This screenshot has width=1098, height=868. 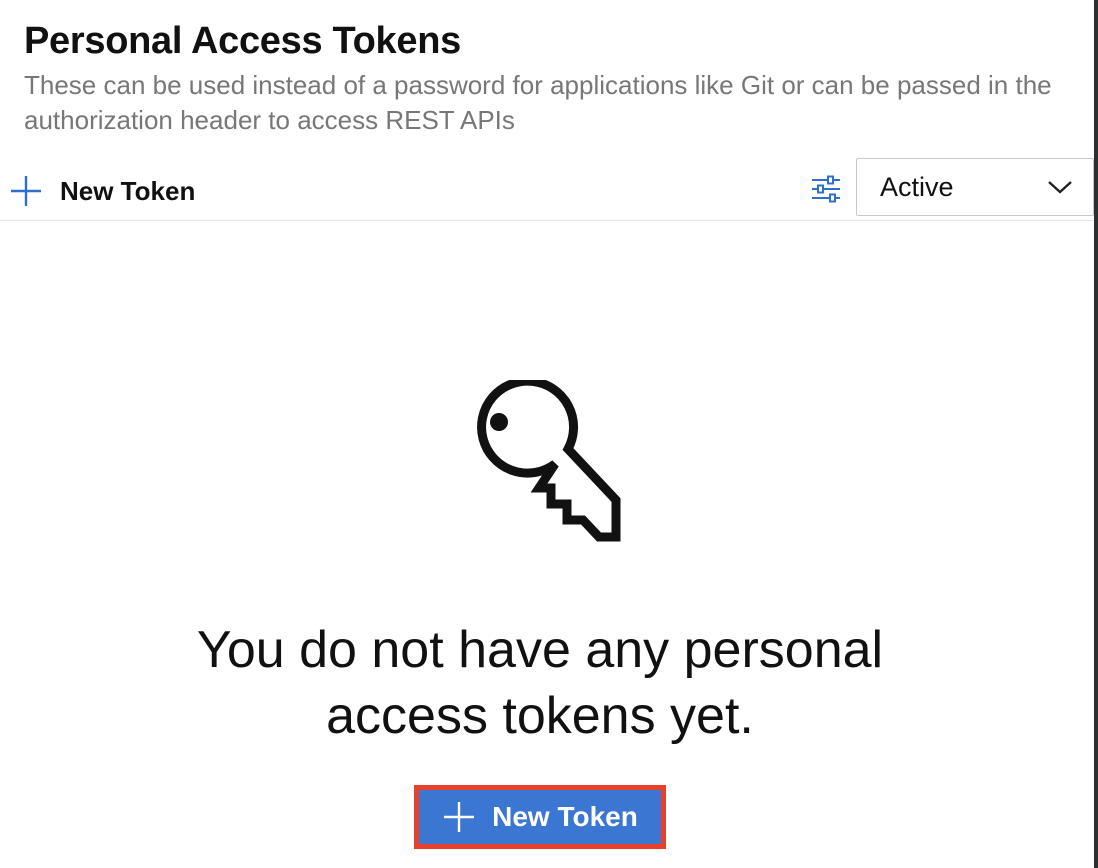 I want to click on new-token-button: New Token, so click(x=540, y=817).